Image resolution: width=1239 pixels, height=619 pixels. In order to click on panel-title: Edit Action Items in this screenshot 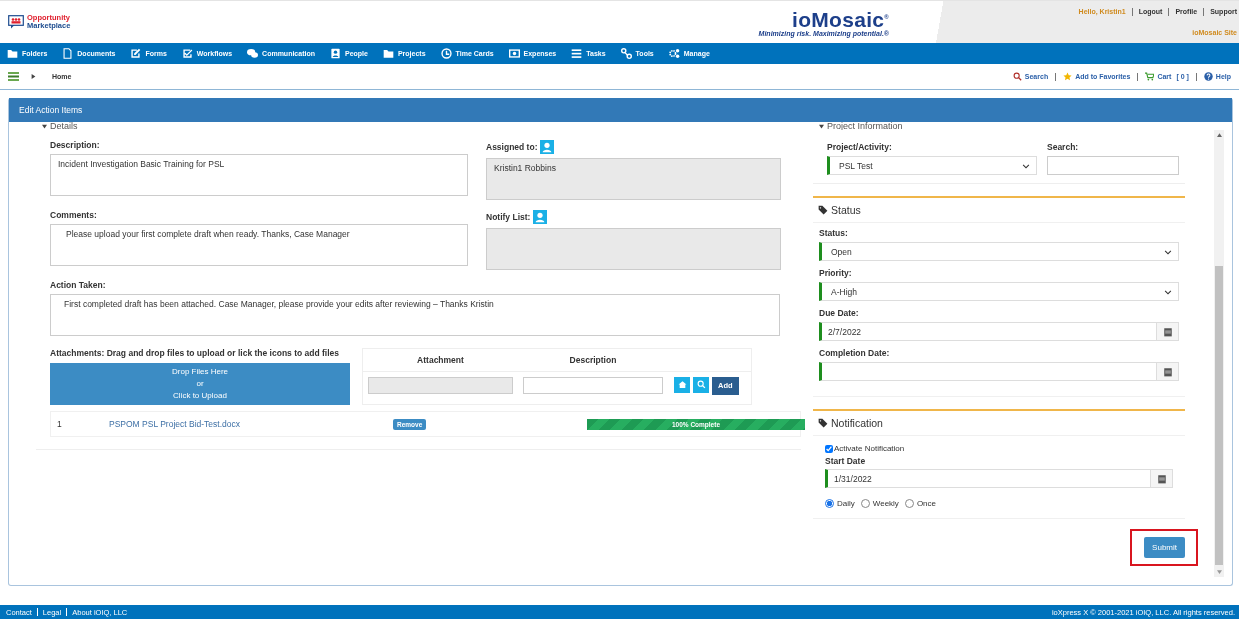, I will do `click(620, 110)`.